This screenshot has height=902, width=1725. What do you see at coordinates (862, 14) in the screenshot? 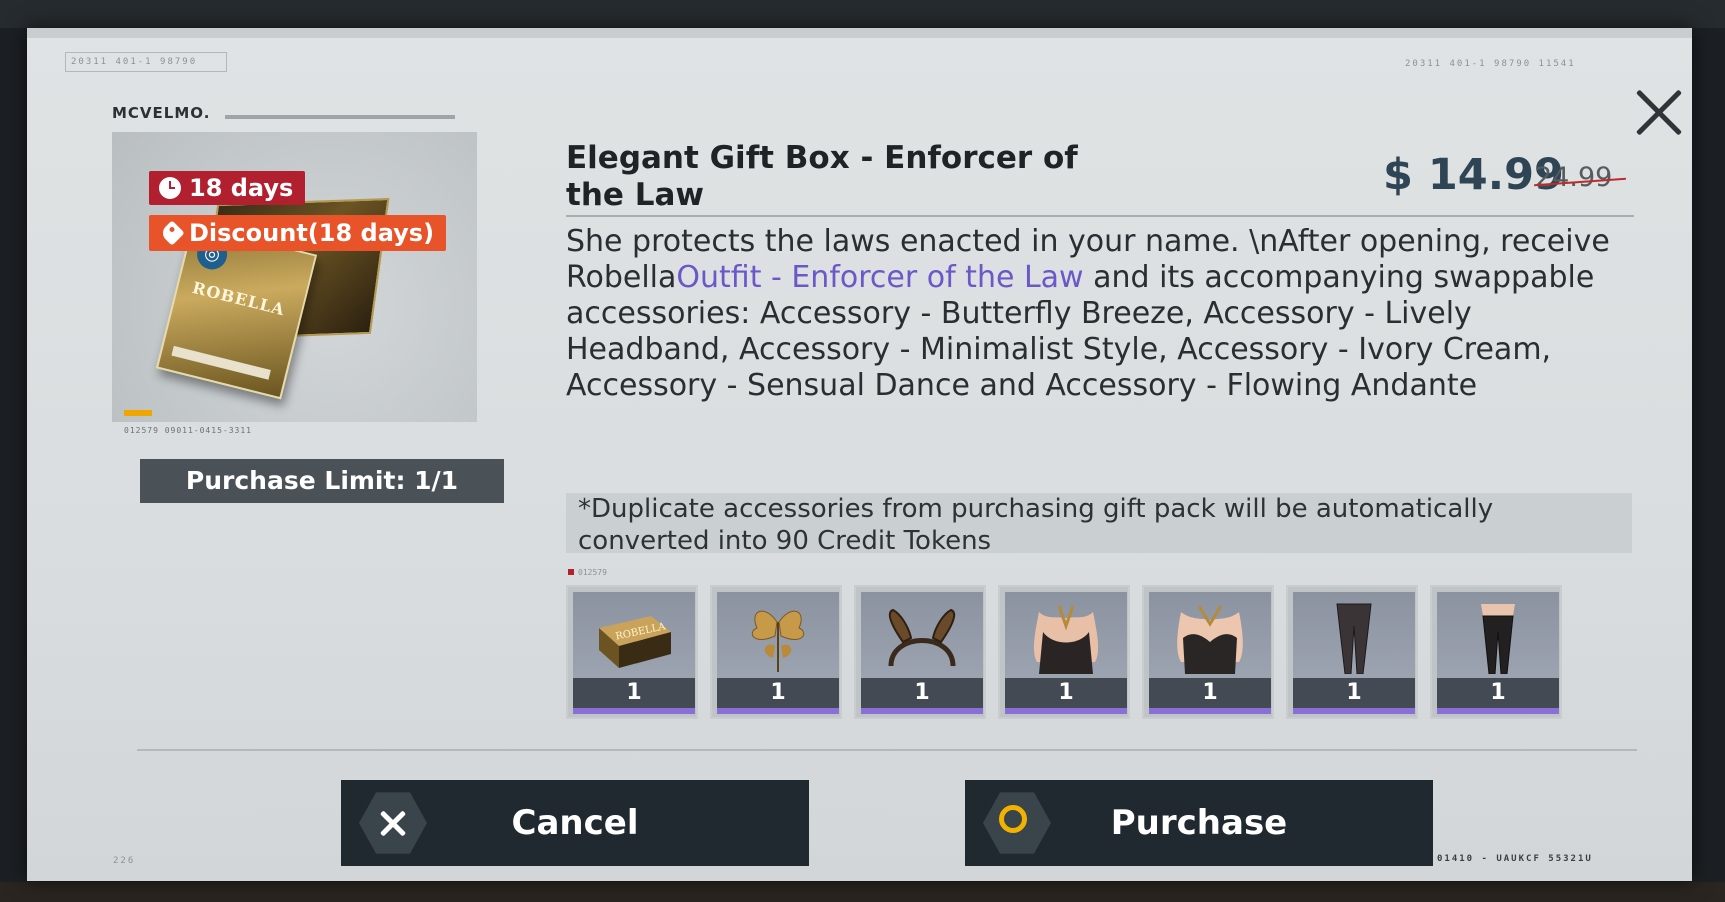
I see `background-top` at bounding box center [862, 14].